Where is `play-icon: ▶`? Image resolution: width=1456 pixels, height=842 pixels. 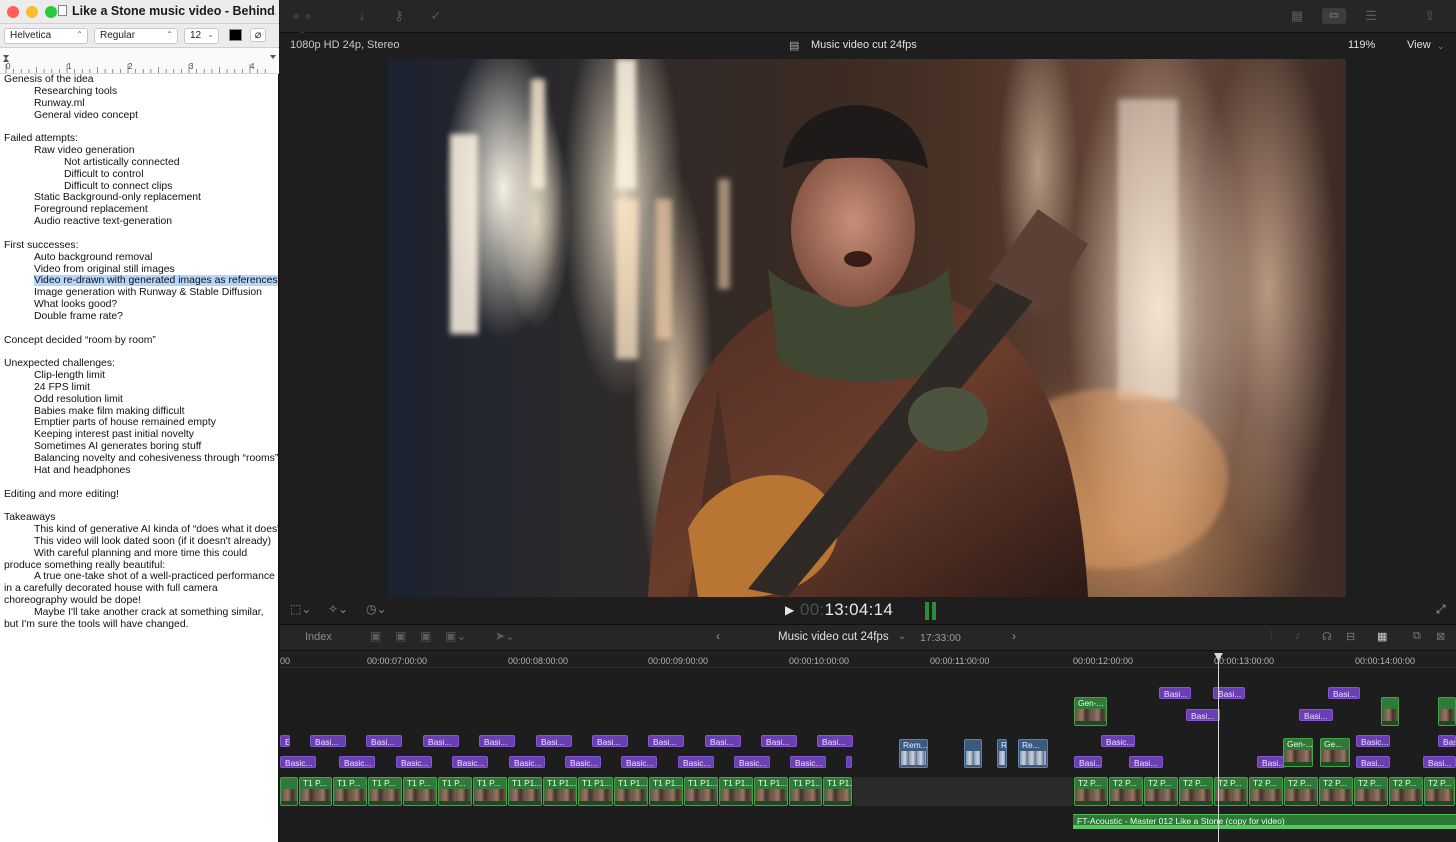
play-icon: ▶ is located at coordinates (789, 610).